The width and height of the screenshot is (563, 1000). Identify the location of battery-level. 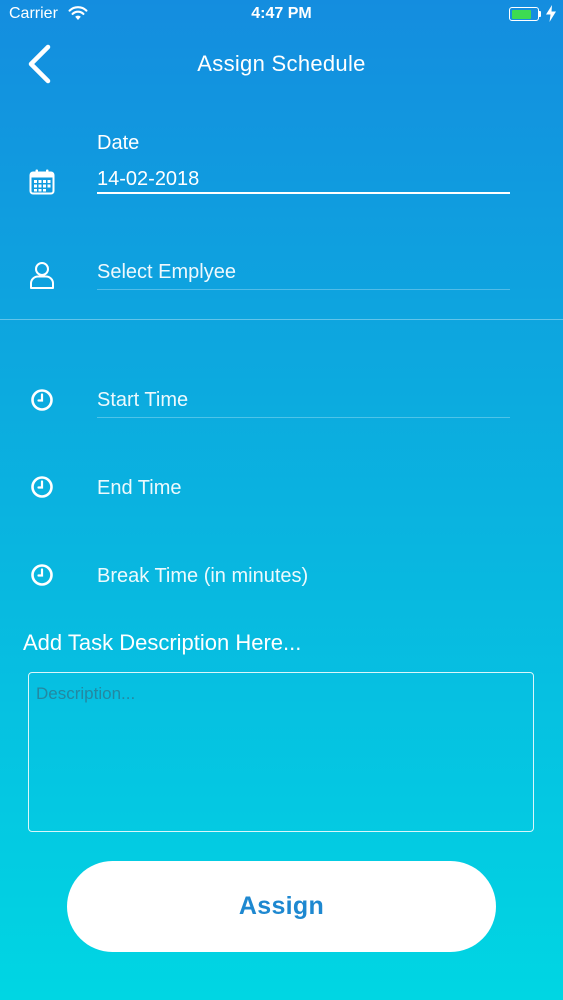
(521, 14).